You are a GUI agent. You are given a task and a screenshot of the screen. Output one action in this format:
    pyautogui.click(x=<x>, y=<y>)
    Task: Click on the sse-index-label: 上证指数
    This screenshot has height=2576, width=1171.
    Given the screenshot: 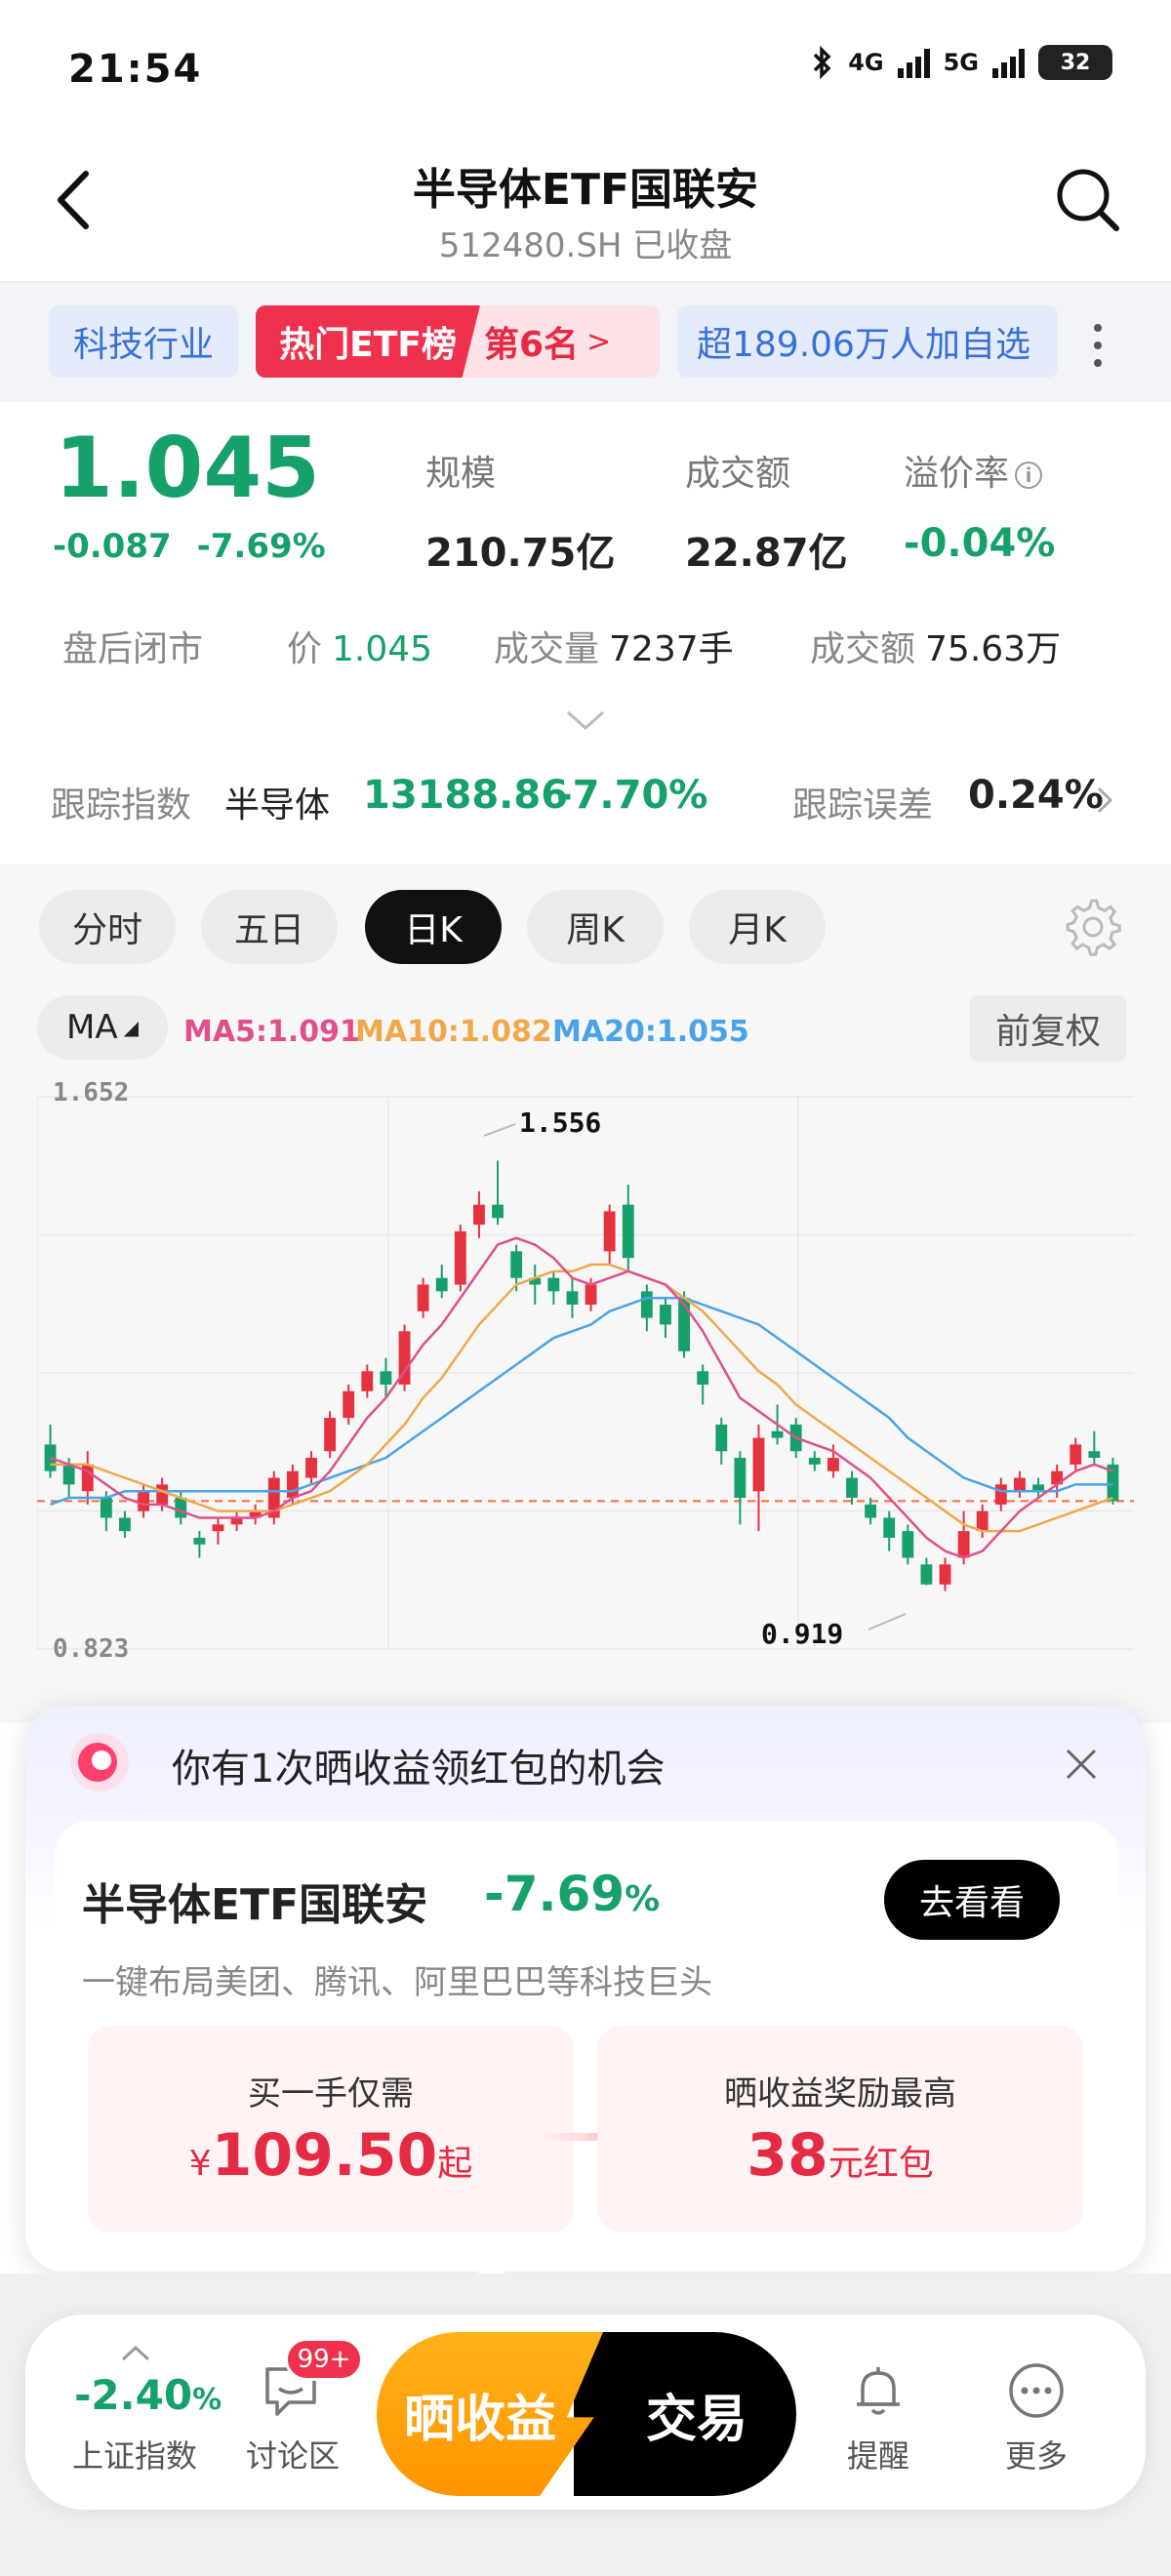 What is the action you would take?
    pyautogui.click(x=134, y=2454)
    